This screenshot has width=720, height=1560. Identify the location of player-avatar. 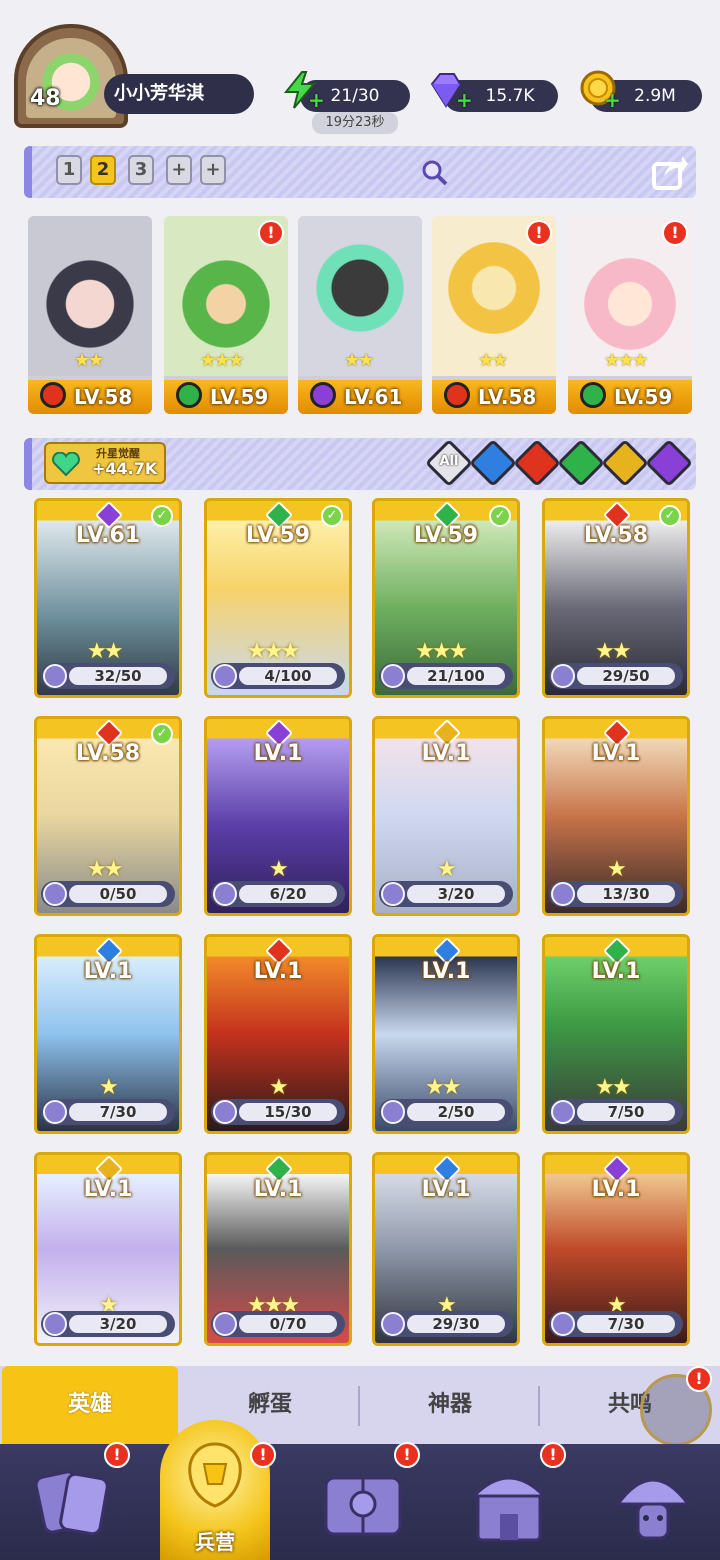
(71, 76).